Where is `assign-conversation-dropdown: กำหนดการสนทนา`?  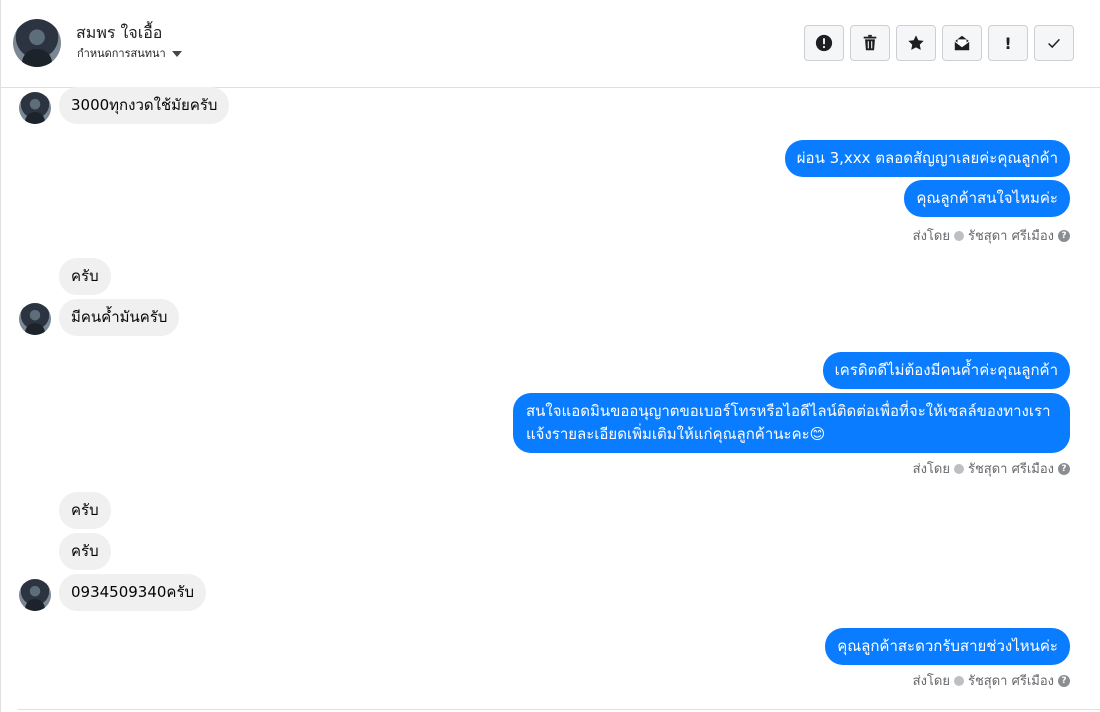 assign-conversation-dropdown: กำหนดการสนทนา is located at coordinates (129, 53).